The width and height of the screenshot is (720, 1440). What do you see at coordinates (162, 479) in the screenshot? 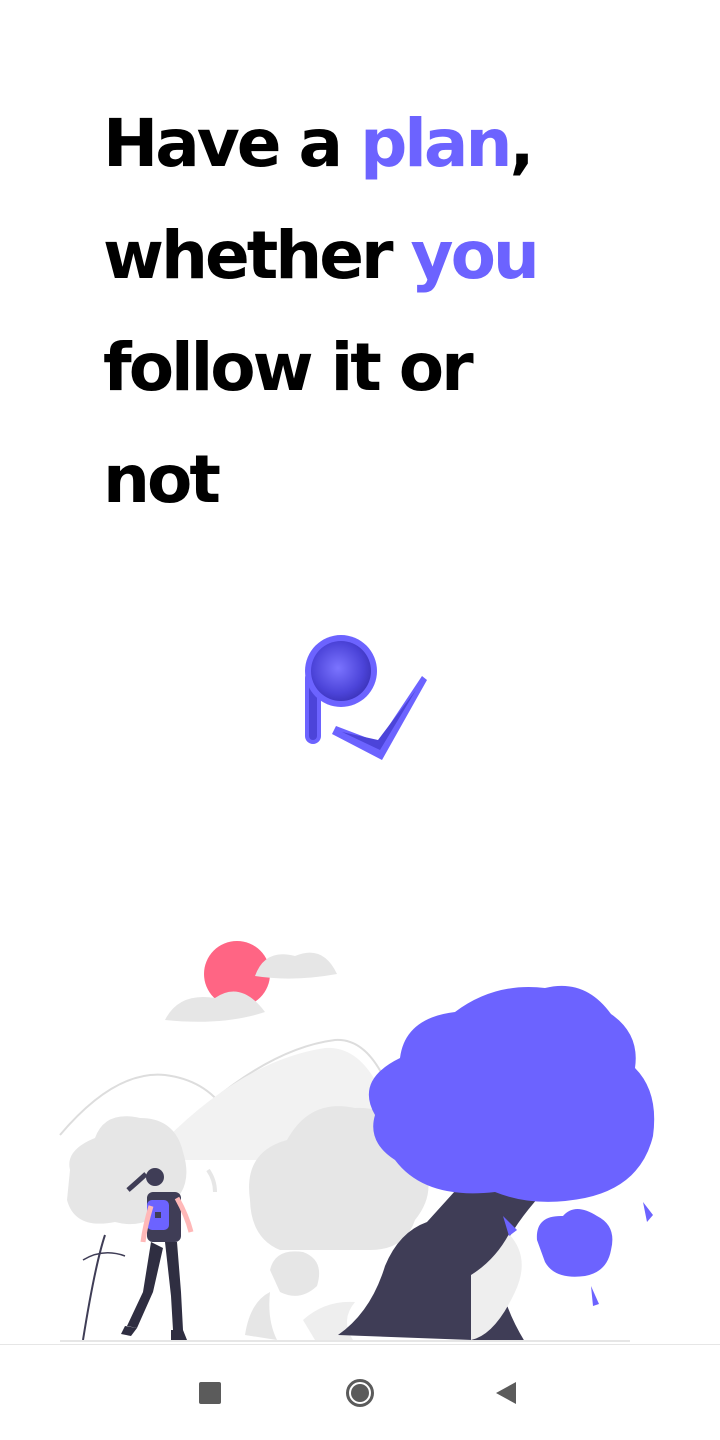
I see `headline-line-4: not` at bounding box center [162, 479].